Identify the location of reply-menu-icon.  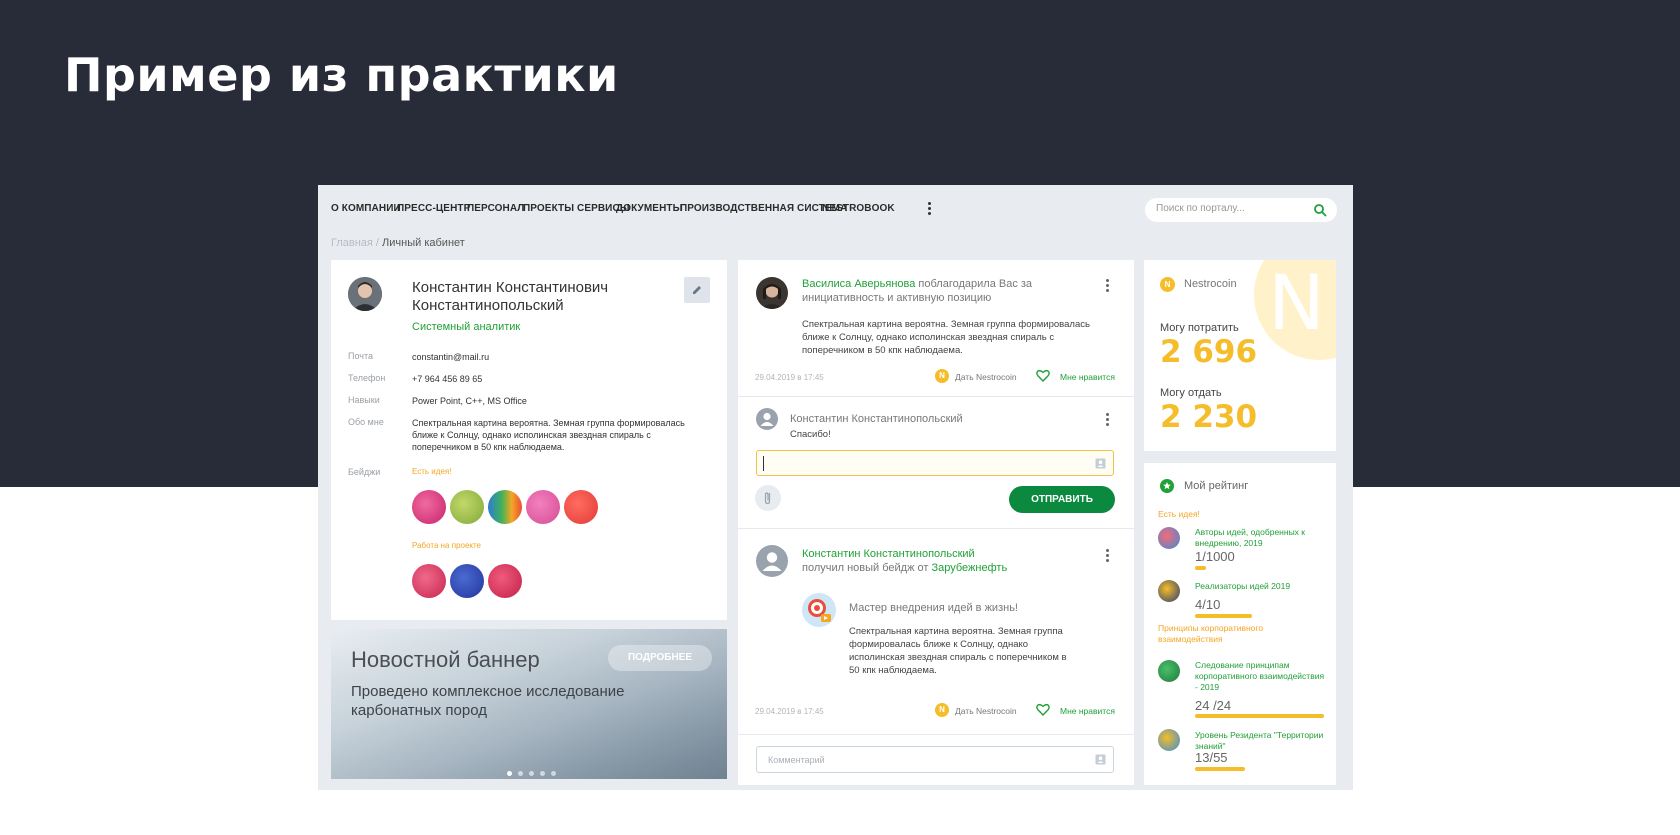
(1107, 420).